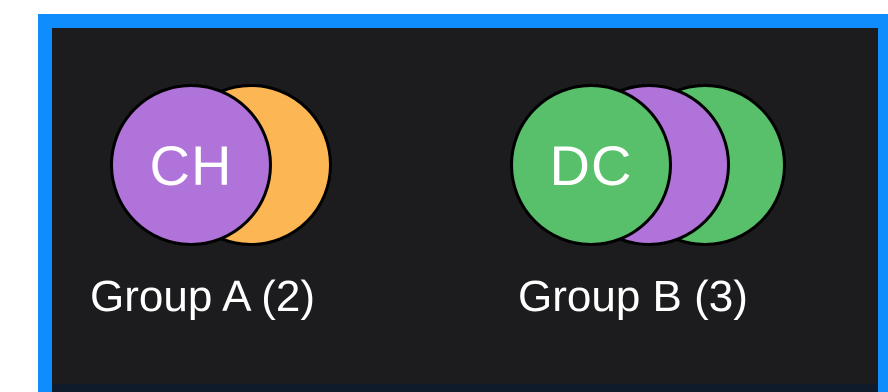  I want to click on avatar-initials: CH, so click(191, 165).